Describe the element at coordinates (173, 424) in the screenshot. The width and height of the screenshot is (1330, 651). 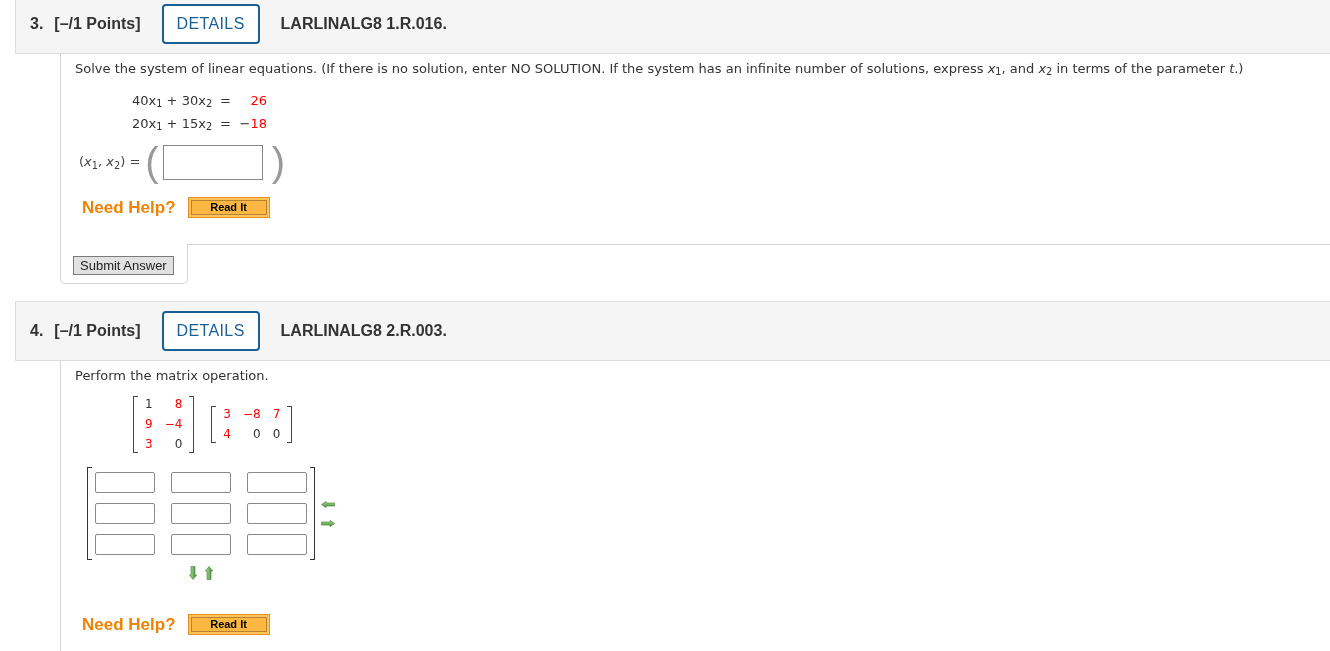
I see `matrix-entry: −4` at that location.